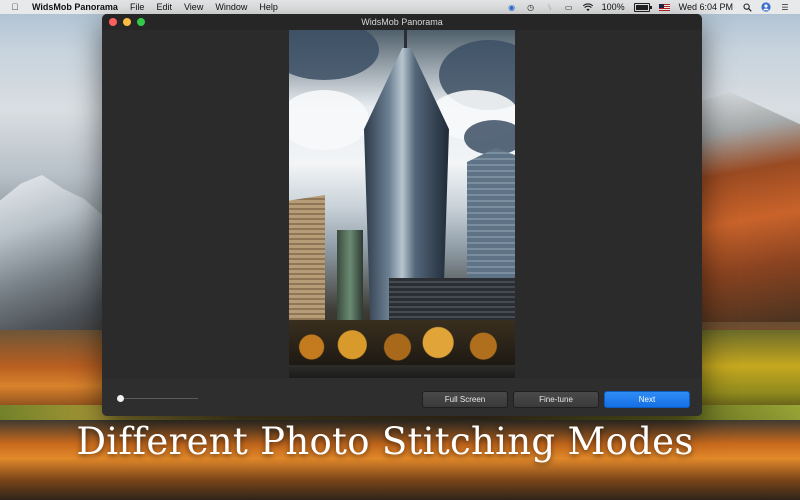 This screenshot has height=500, width=800. What do you see at coordinates (120, 398) in the screenshot?
I see `zoom-slider-knob` at bounding box center [120, 398].